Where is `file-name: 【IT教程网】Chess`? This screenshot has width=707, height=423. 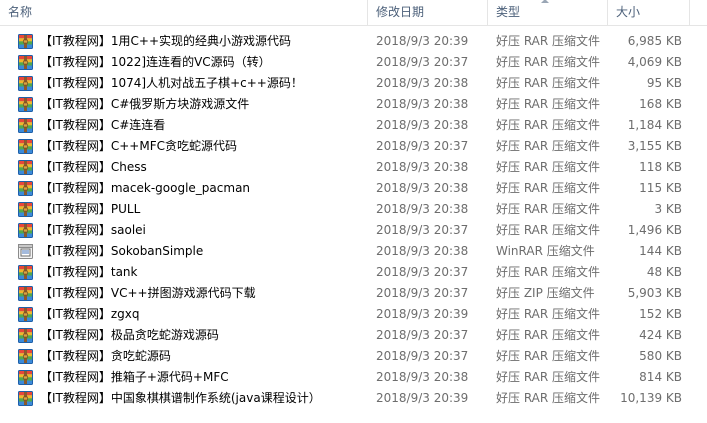
file-name: 【IT教程网】Chess is located at coordinates (93, 167).